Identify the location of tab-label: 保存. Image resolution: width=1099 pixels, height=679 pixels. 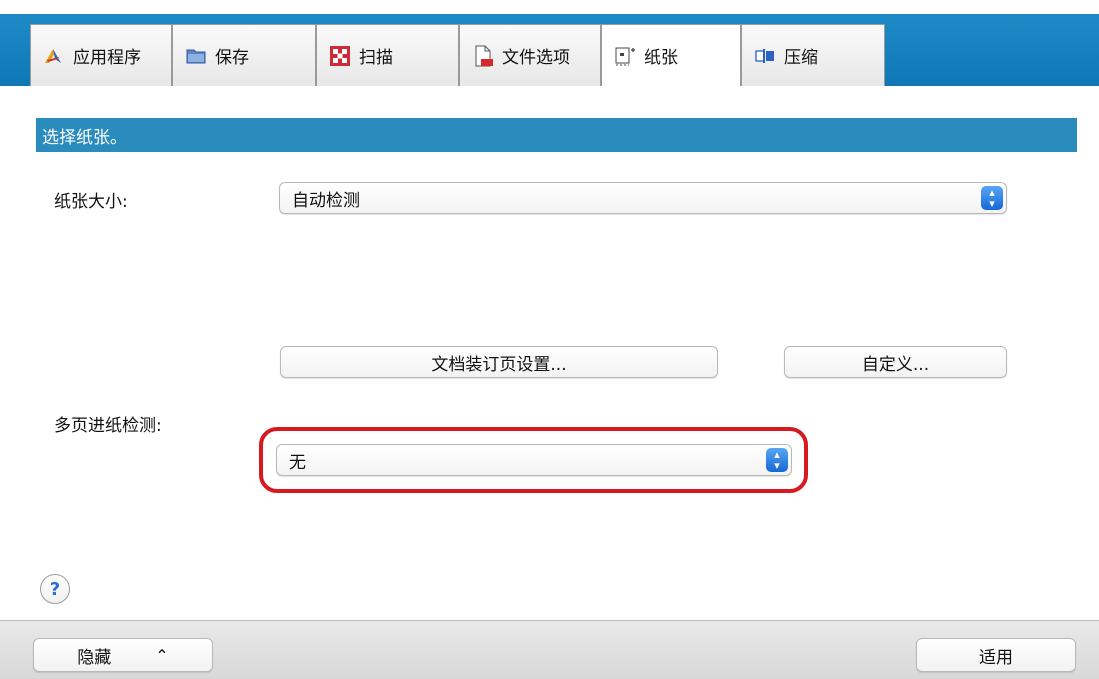
(232, 58).